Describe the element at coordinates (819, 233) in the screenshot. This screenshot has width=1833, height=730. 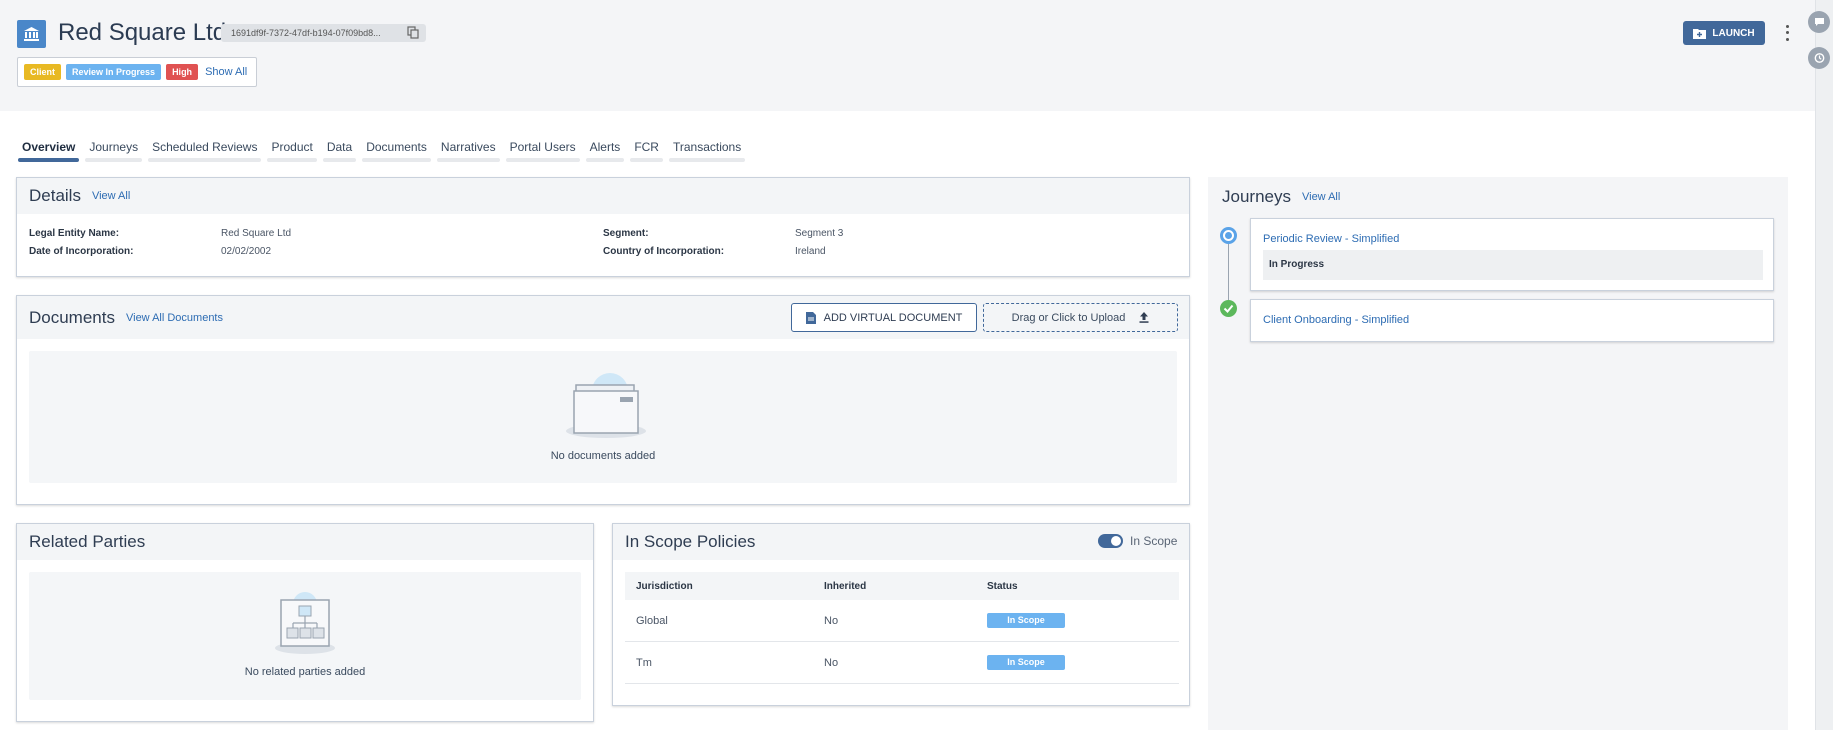
I see `segment-value: Segment 3` at that location.